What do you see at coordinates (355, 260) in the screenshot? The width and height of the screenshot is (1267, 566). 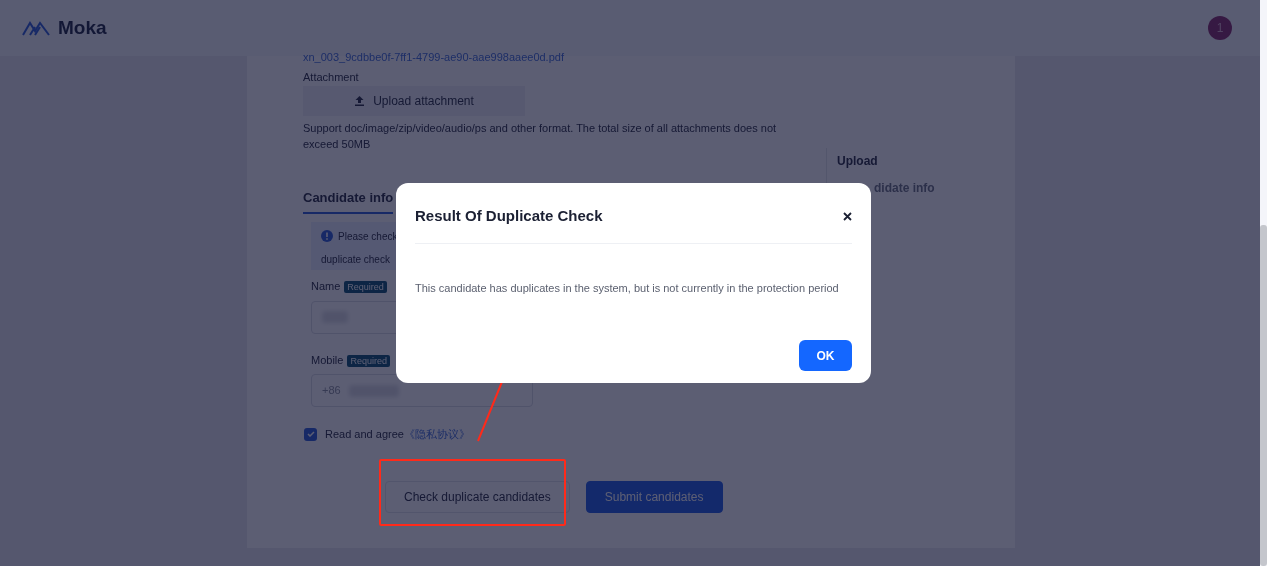 I see `notice-text: duplicate check` at bounding box center [355, 260].